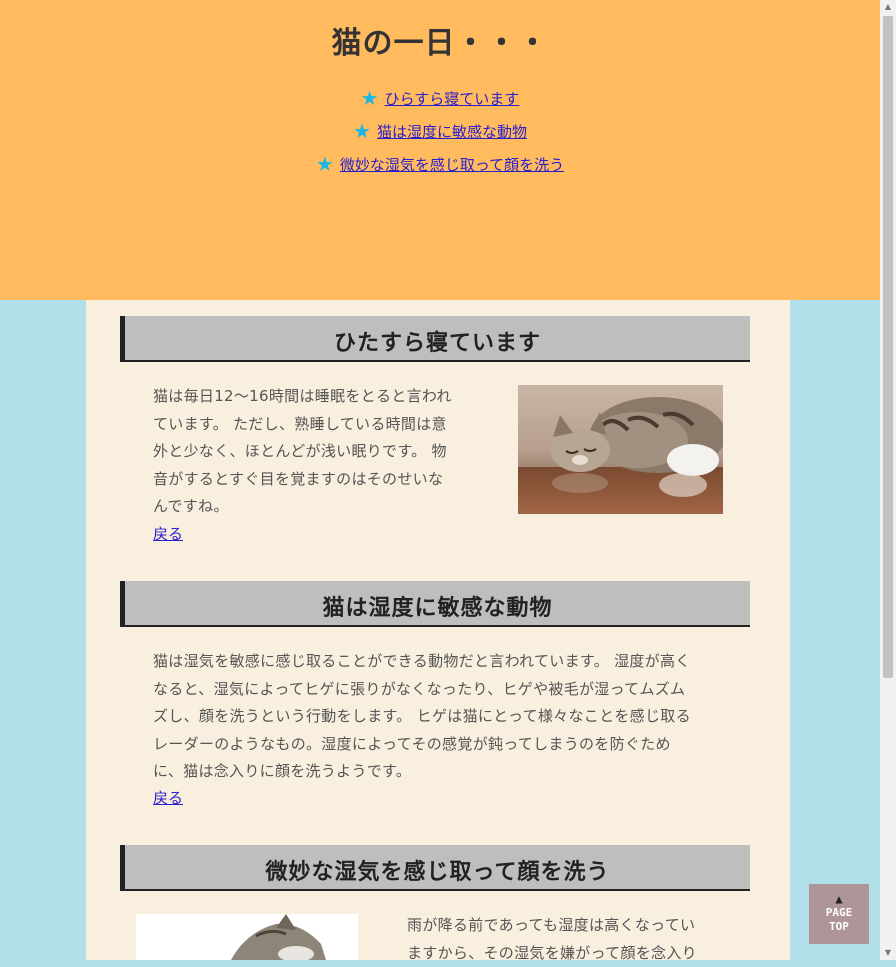 Image resolution: width=896 pixels, height=967 pixels. What do you see at coordinates (435, 604) in the screenshot?
I see `section-heading-humidity: 猫は湿度に敏感な動物` at bounding box center [435, 604].